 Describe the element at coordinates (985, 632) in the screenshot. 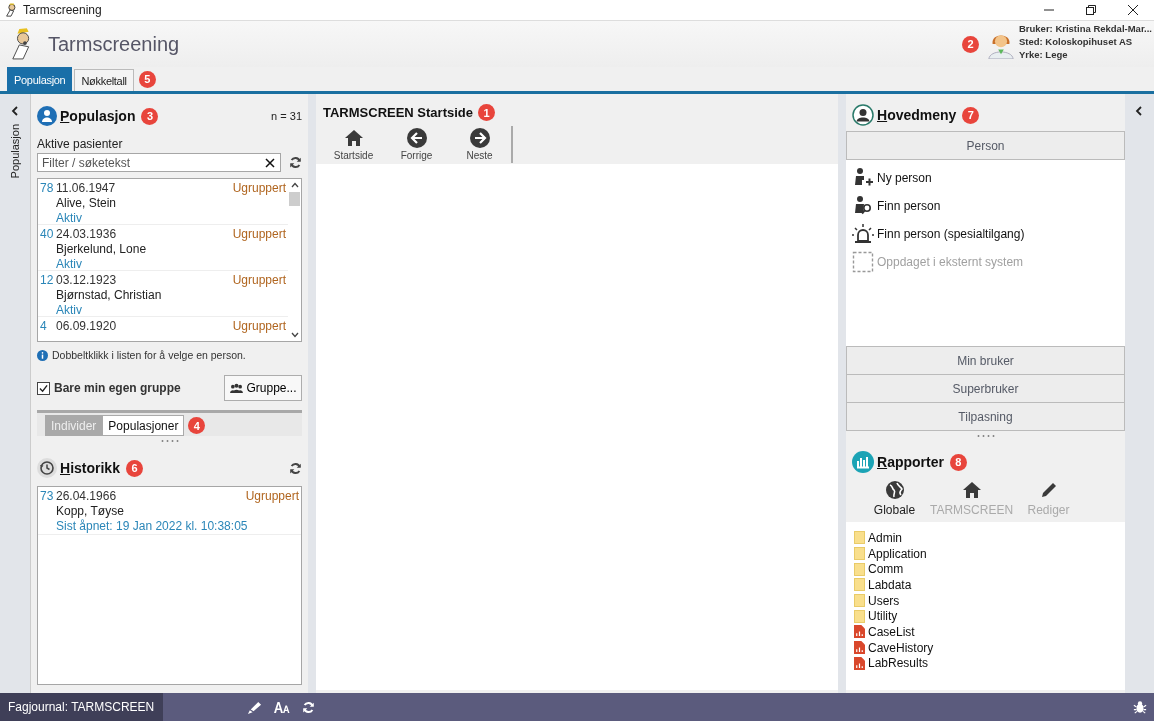

I see `tree-item: CaseList` at that location.